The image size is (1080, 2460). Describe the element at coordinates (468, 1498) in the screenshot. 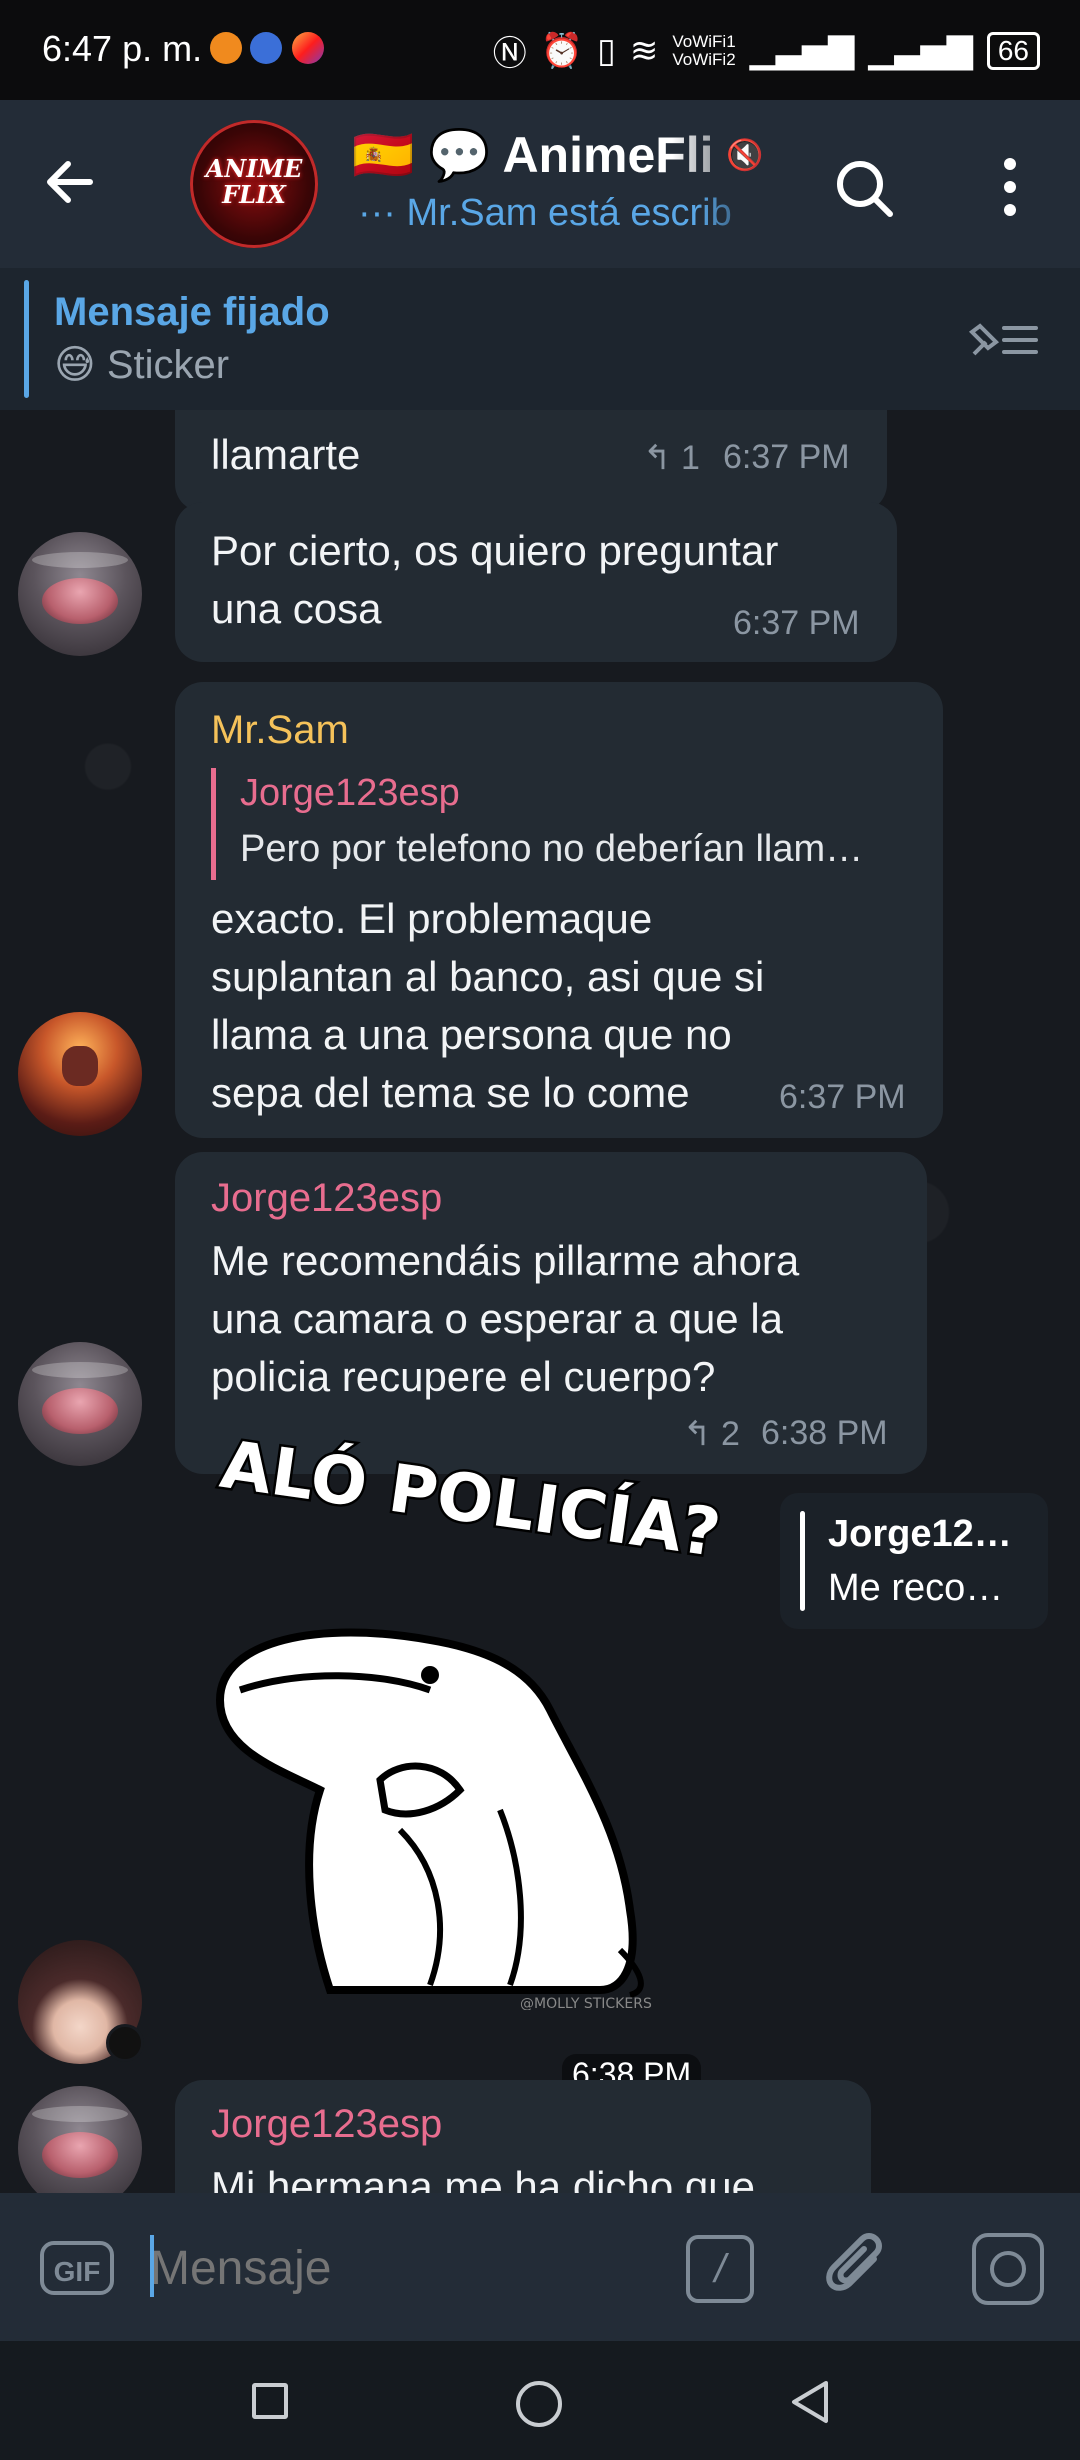

I see `sticker-caption: ALÓ POLICÍA?` at that location.